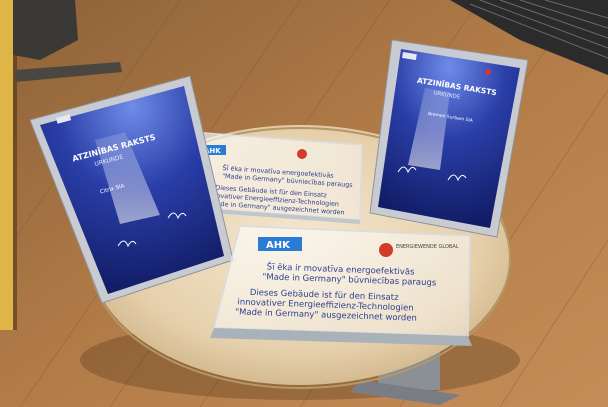 Image resolution: width=608 pixels, height=407 pixels. I want to click on partner-logo-mark, so click(302, 154).